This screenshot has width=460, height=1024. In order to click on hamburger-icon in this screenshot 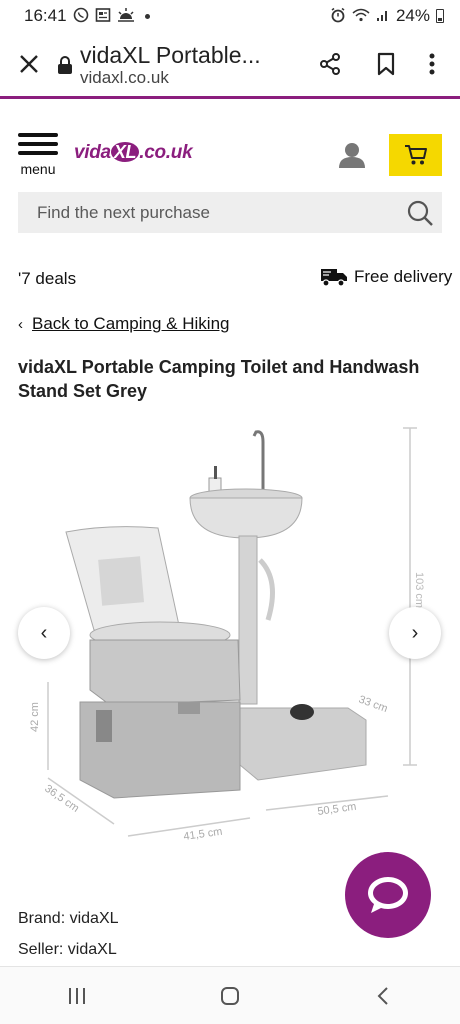, I will do `click(38, 135)`.